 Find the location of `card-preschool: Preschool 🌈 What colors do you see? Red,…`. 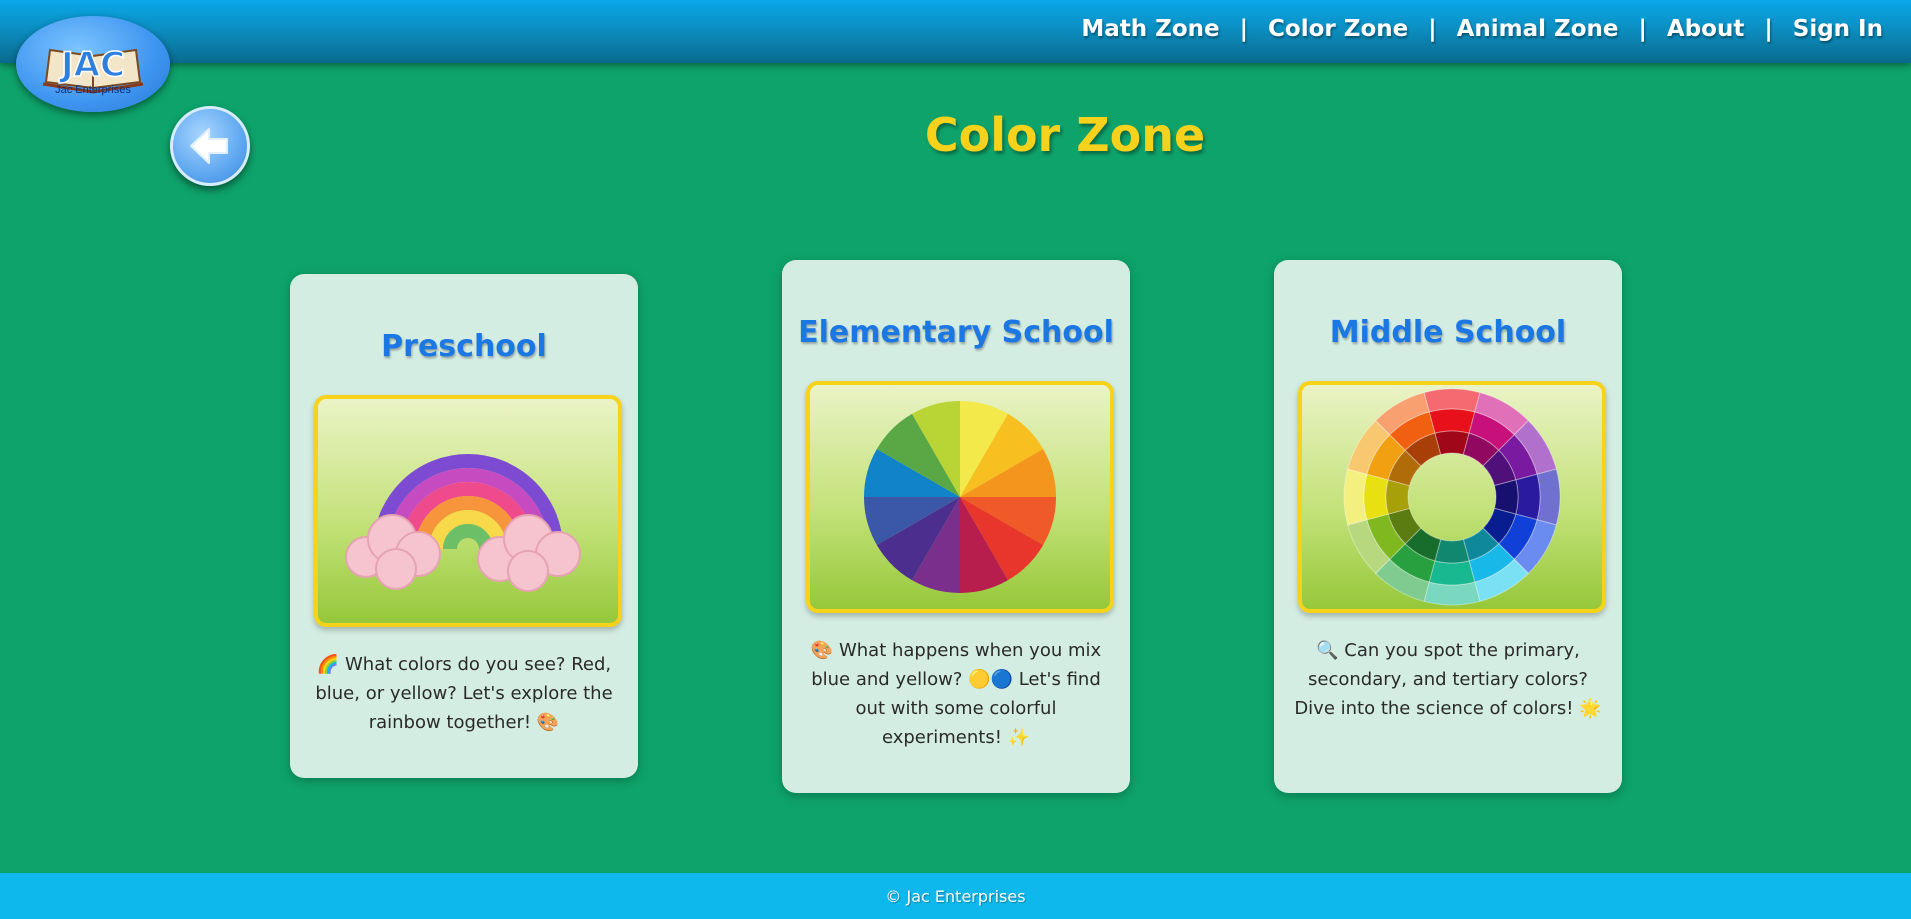

card-preschool: Preschool 🌈 What colors do you see? Red,… is located at coordinates (464, 526).